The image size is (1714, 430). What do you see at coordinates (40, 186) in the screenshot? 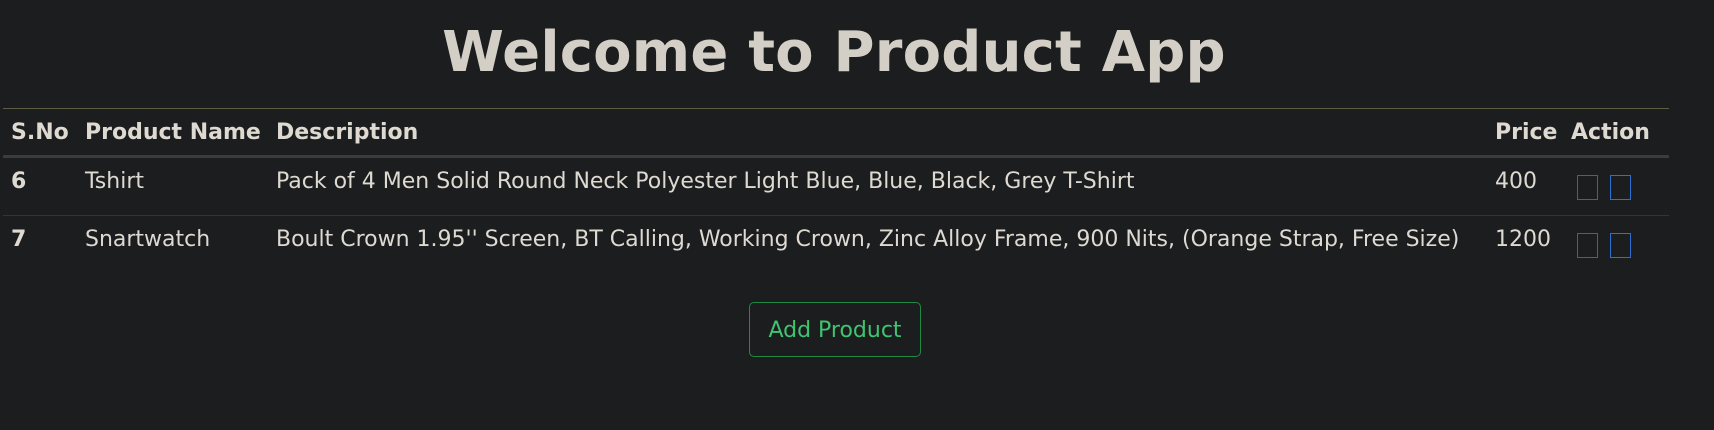
I see `cell-sno: 6` at bounding box center [40, 186].